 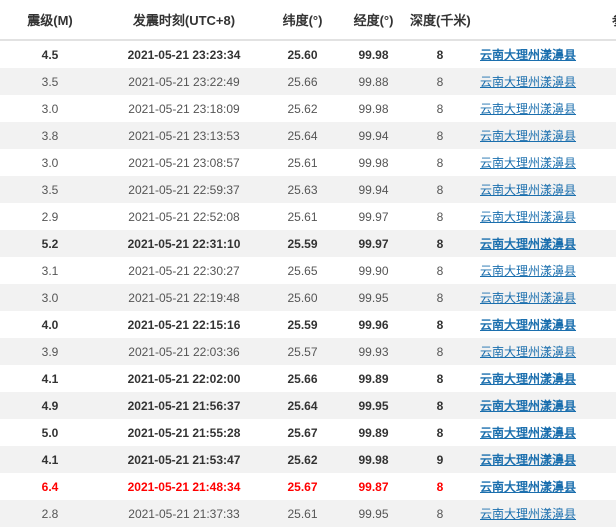 I want to click on header-reference: 参考, so click(x=605, y=20).